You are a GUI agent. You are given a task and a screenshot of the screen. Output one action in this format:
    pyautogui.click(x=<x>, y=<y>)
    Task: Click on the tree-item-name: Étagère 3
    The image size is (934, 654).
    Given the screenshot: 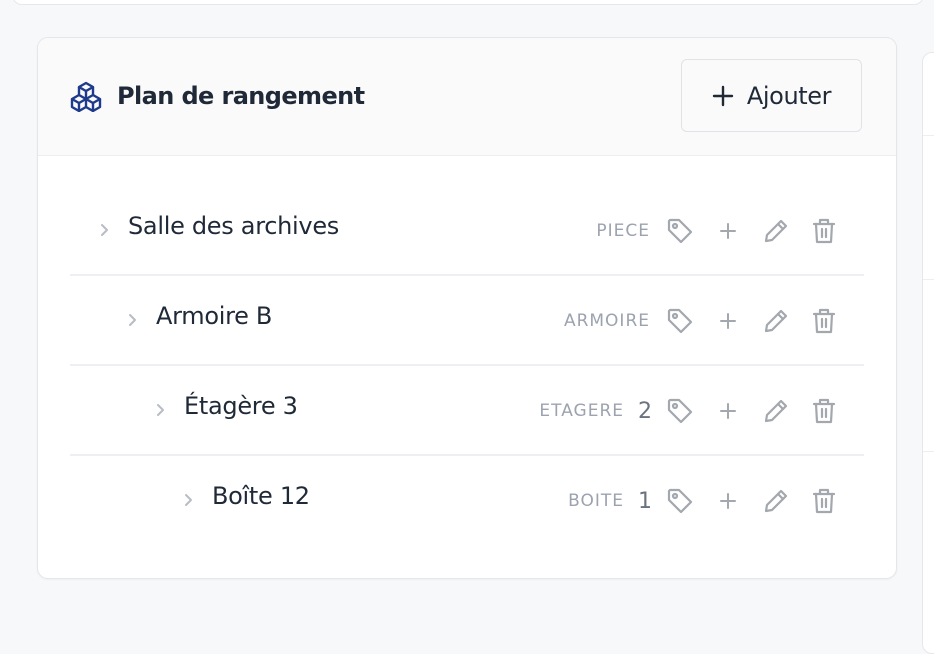 What is the action you would take?
    pyautogui.click(x=241, y=406)
    